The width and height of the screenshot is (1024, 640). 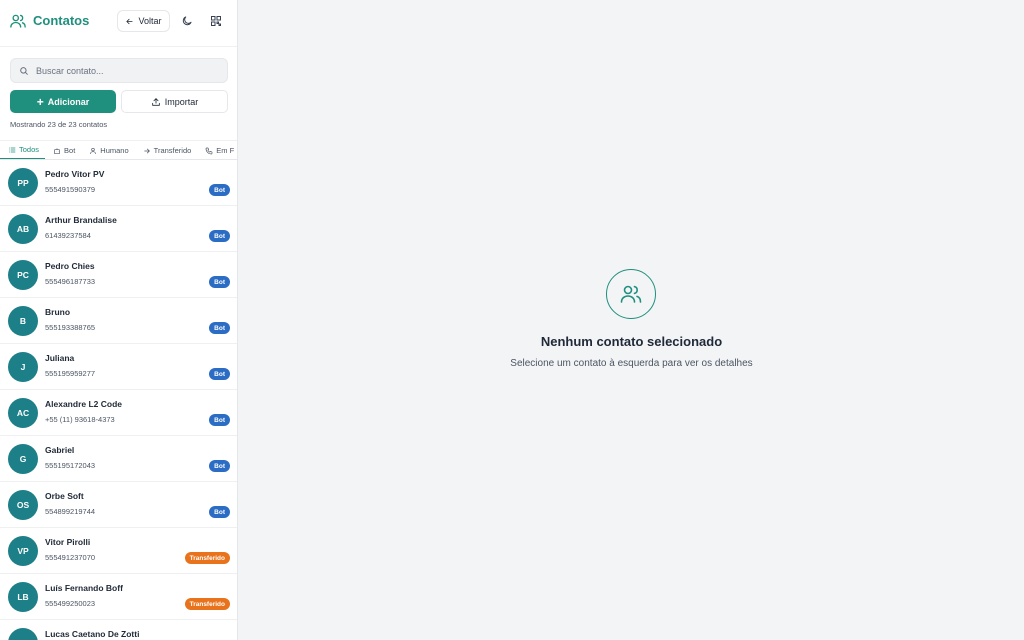 What do you see at coordinates (70, 557) in the screenshot?
I see `contact-phone: 555491237070` at bounding box center [70, 557].